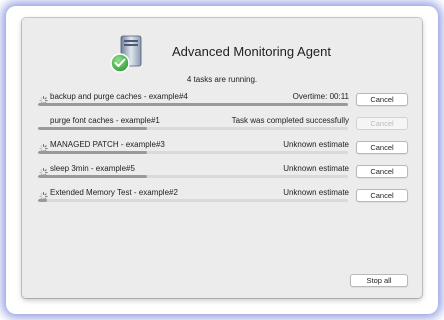 This screenshot has height=320, width=444. What do you see at coordinates (128, 53) in the screenshot?
I see `computer-checkmark-icon` at bounding box center [128, 53].